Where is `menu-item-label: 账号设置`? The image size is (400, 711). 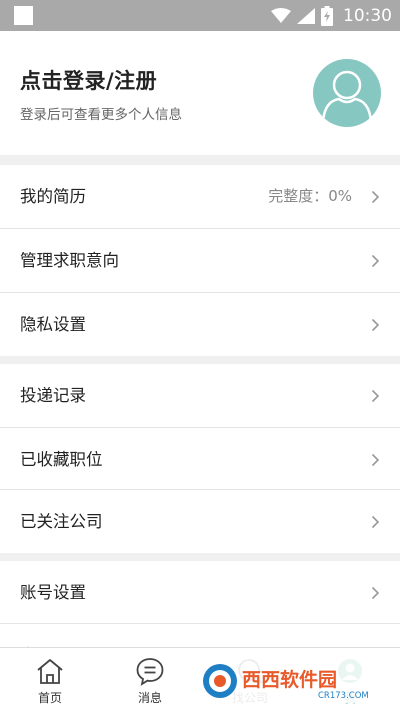 menu-item-label: 账号设置 is located at coordinates (53, 592).